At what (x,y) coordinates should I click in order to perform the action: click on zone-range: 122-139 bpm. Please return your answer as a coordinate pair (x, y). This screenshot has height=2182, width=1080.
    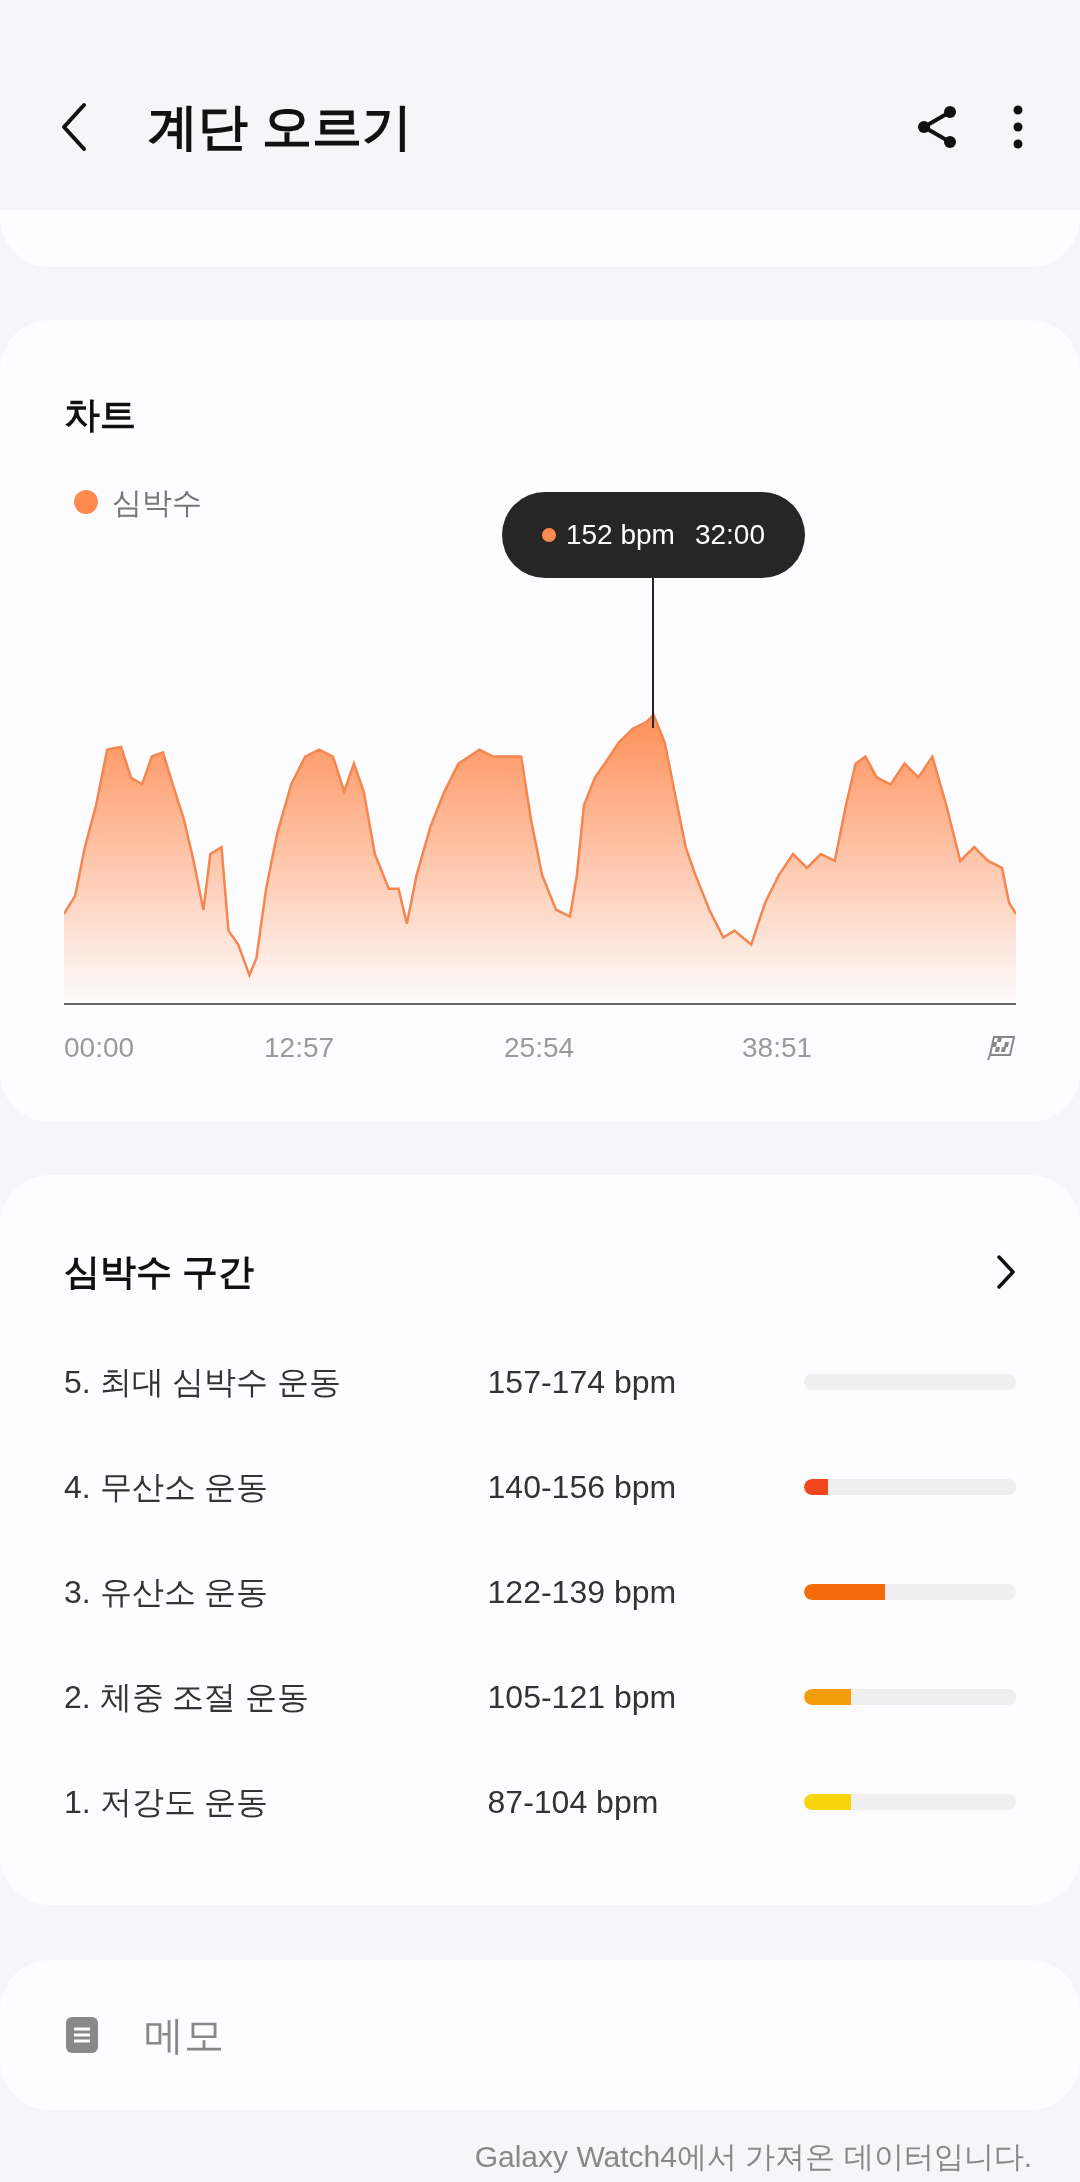
    Looking at the image, I should click on (582, 1592).